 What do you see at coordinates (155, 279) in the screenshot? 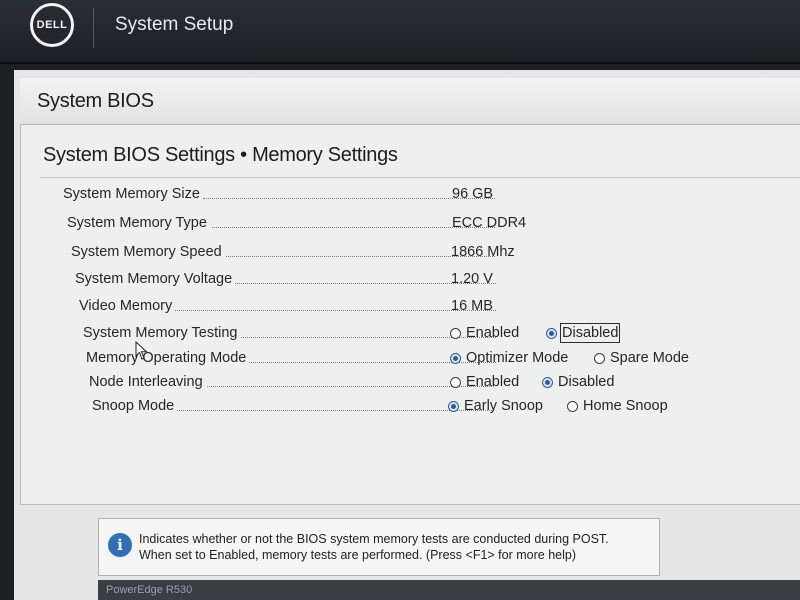
I see `setting-label: System Memory Voltage` at bounding box center [155, 279].